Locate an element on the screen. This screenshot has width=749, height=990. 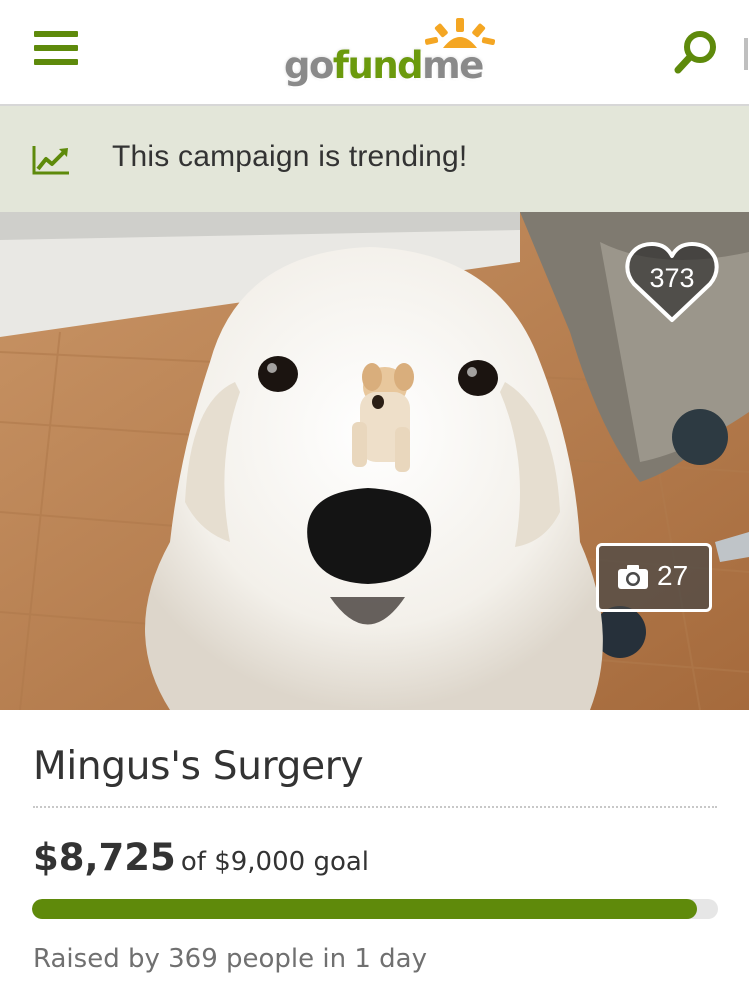
progress-fill is located at coordinates (364, 909).